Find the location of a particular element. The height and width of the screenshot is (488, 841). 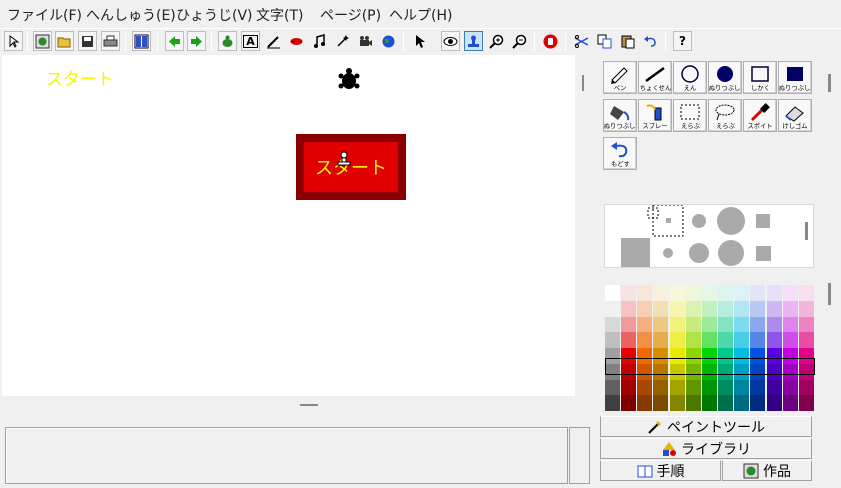

music-button is located at coordinates (319, 41).